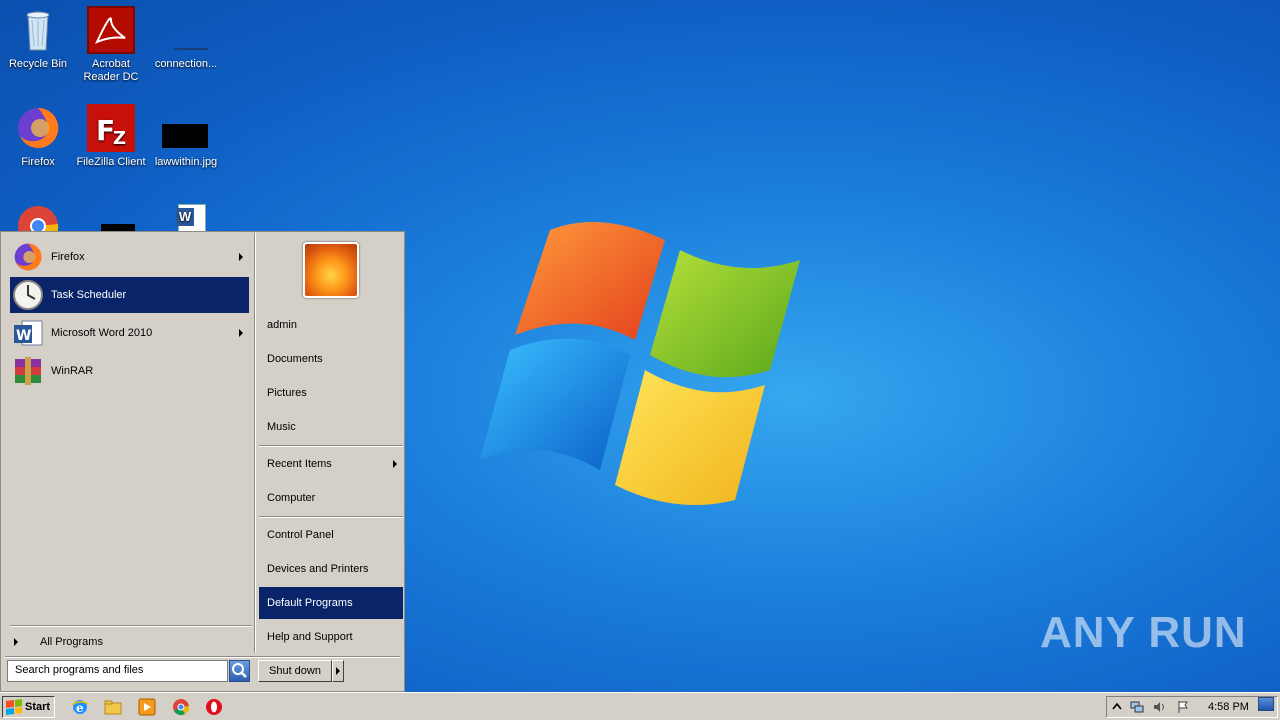 This screenshot has height=720, width=1280. What do you see at coordinates (28, 295) in the screenshot?
I see `clock-icon` at bounding box center [28, 295].